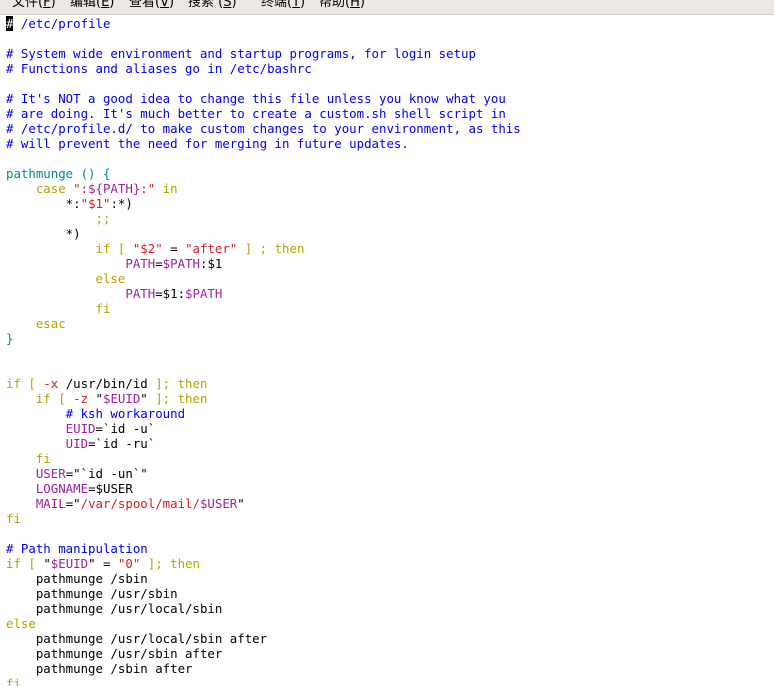 The height and width of the screenshot is (686, 774). I want to click on menu-bar: 文件(F) 编辑(E) 查看(V) 搜索 (S) 终端(T) 帮助(H), so click(387, 7).